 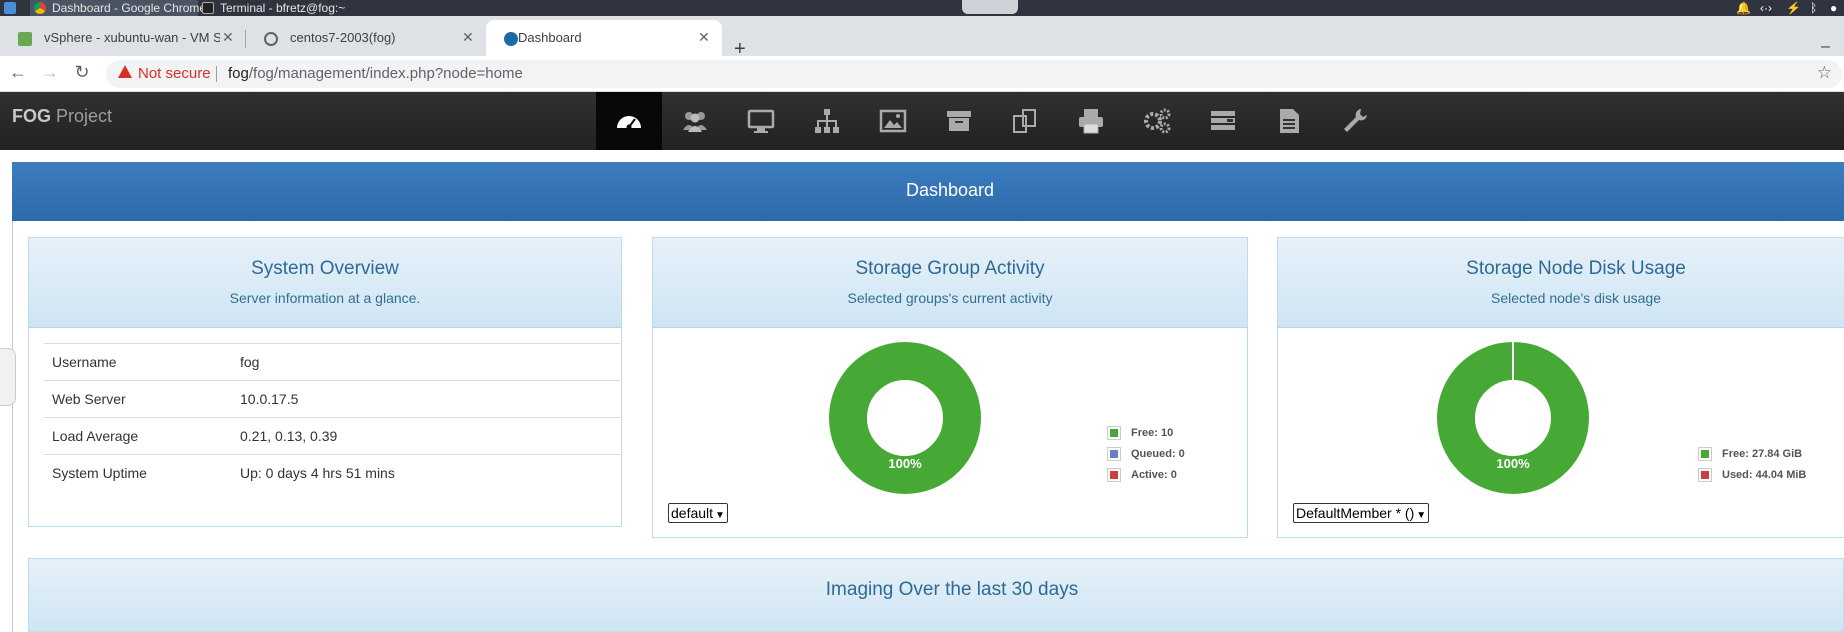 I want to click on legend-item: Used: 44.04 MiB, so click(x=1752, y=478).